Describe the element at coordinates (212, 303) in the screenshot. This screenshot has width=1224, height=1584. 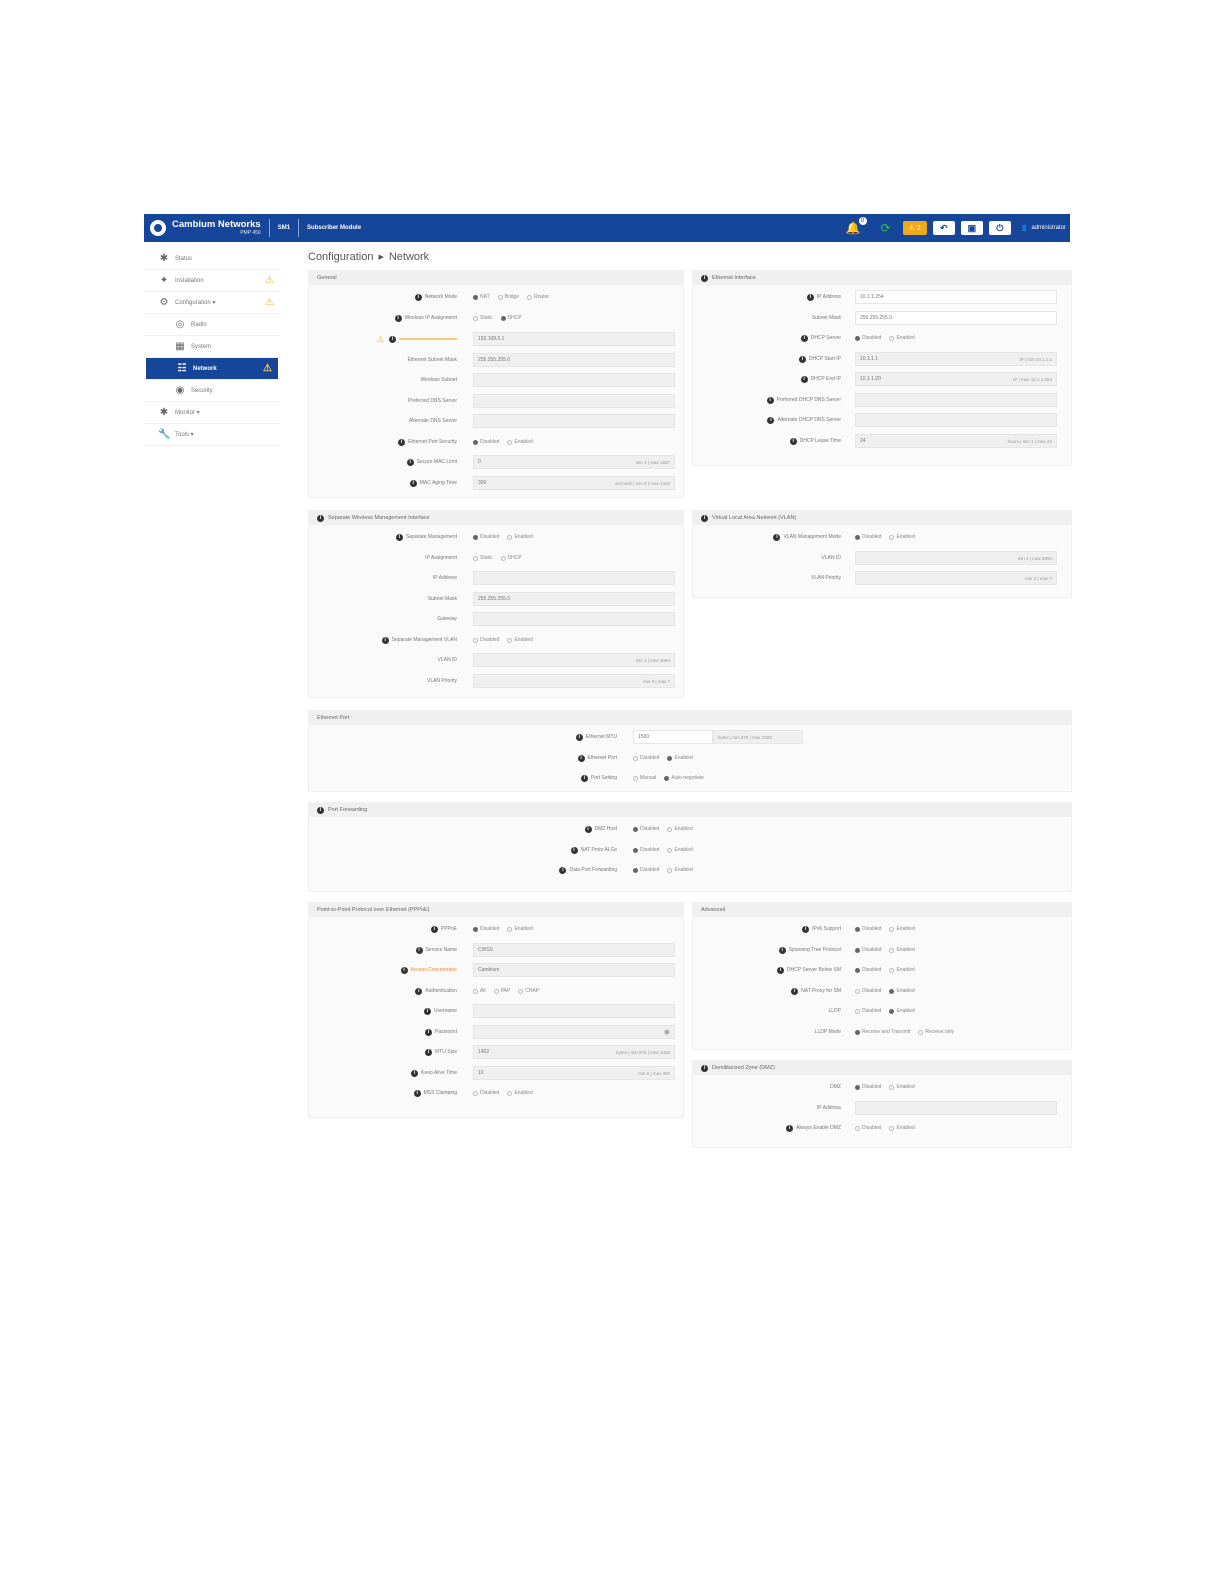
I see `sidebar-item-configuration: ⚙ Configuration ▾ ⚠` at that location.